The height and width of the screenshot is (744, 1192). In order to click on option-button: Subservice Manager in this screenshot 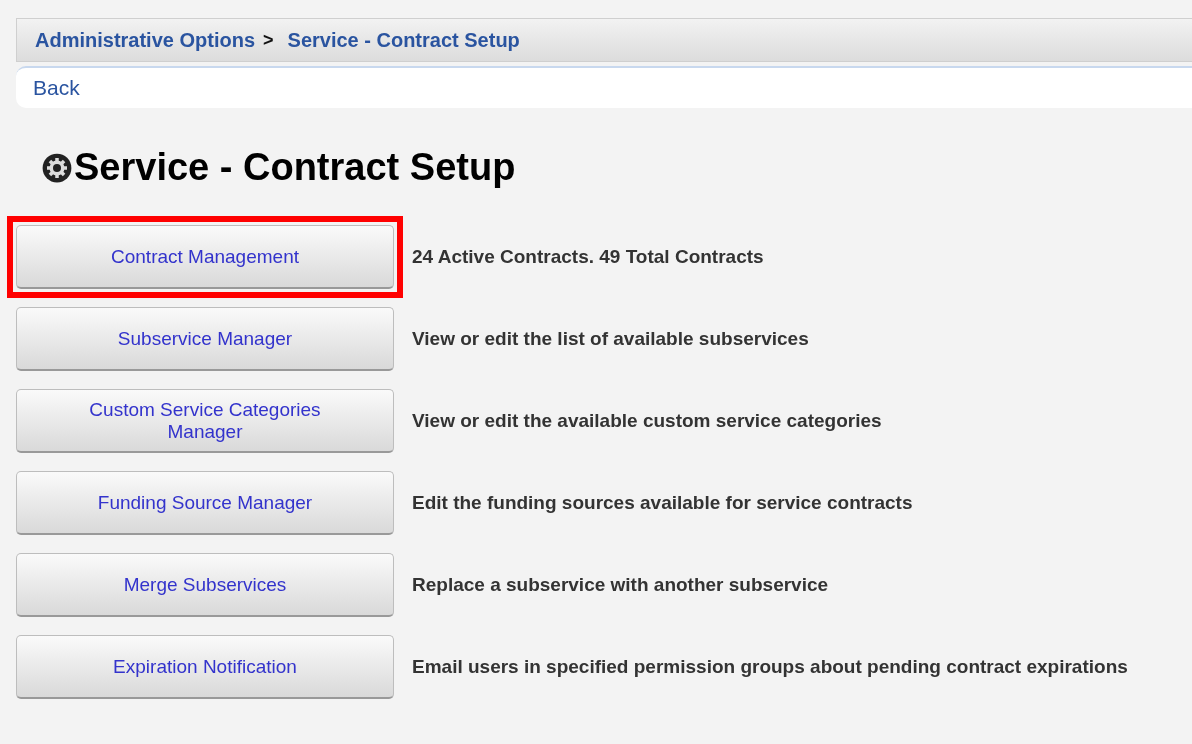, I will do `click(205, 339)`.